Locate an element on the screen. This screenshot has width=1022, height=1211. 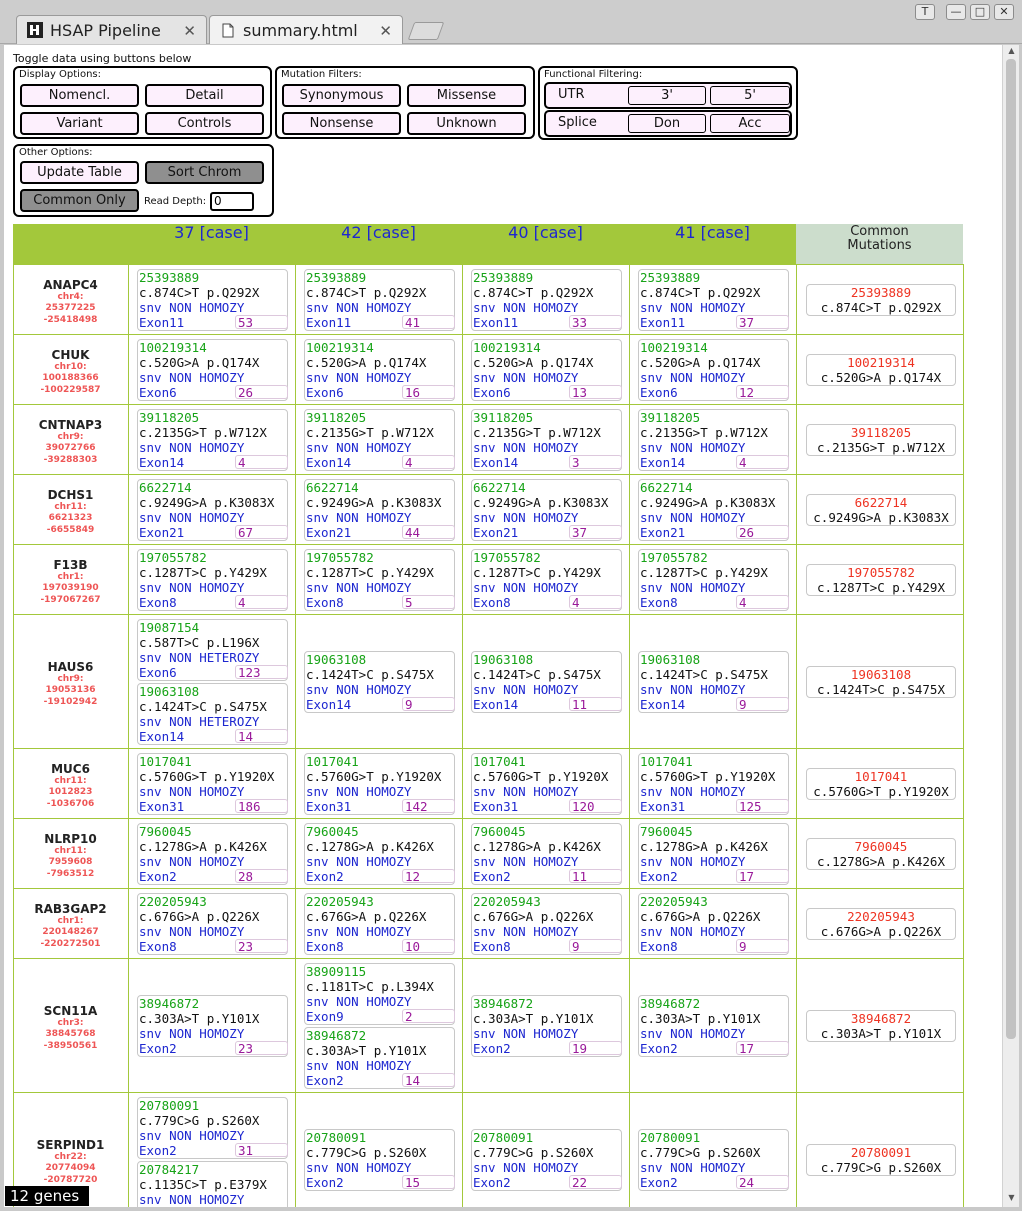
nomenclature-button: Nomencl. is located at coordinates (79, 95).